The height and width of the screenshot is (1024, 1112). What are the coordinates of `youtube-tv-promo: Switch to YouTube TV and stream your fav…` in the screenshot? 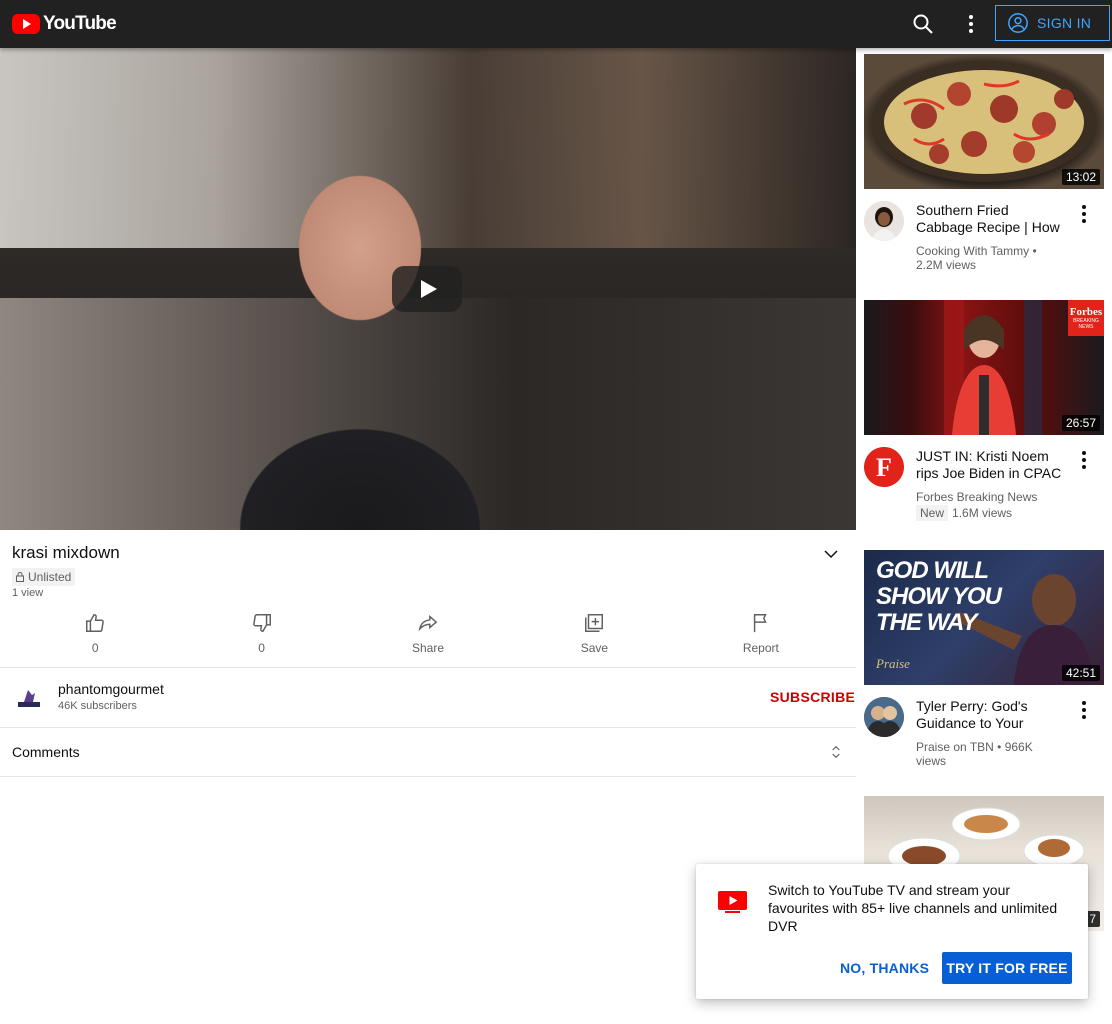 It's located at (892, 931).